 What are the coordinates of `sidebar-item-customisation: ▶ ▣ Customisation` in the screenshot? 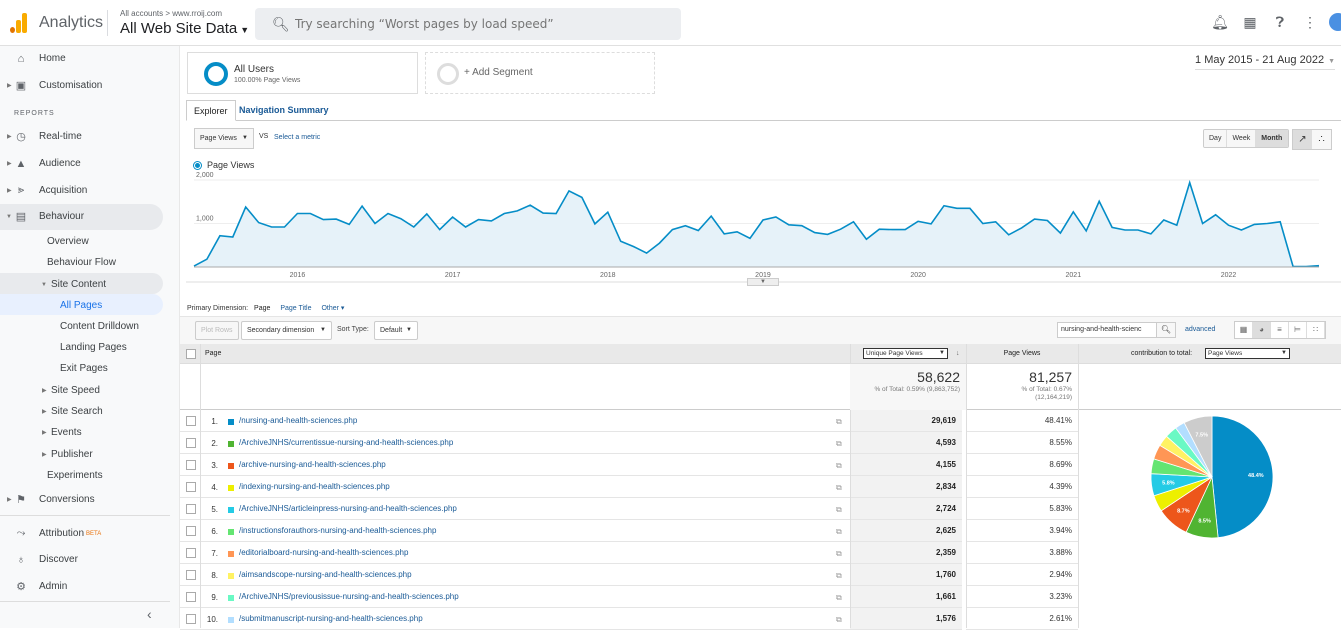 It's located at (54, 86).